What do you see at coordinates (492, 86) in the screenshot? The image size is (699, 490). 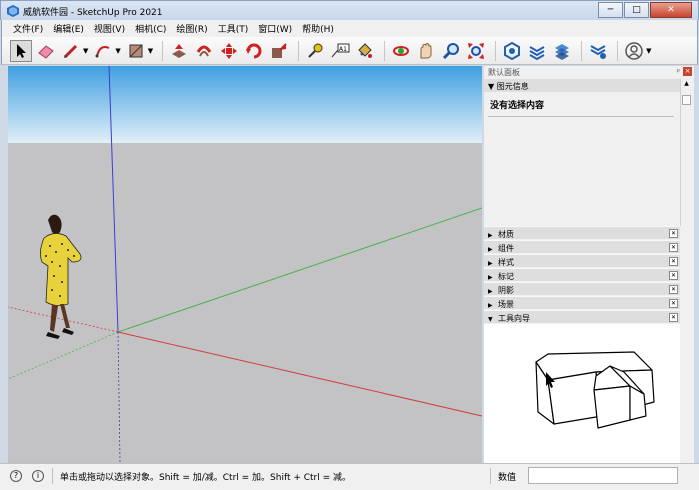 I see `collapse-arrow-icon: ▼` at bounding box center [492, 86].